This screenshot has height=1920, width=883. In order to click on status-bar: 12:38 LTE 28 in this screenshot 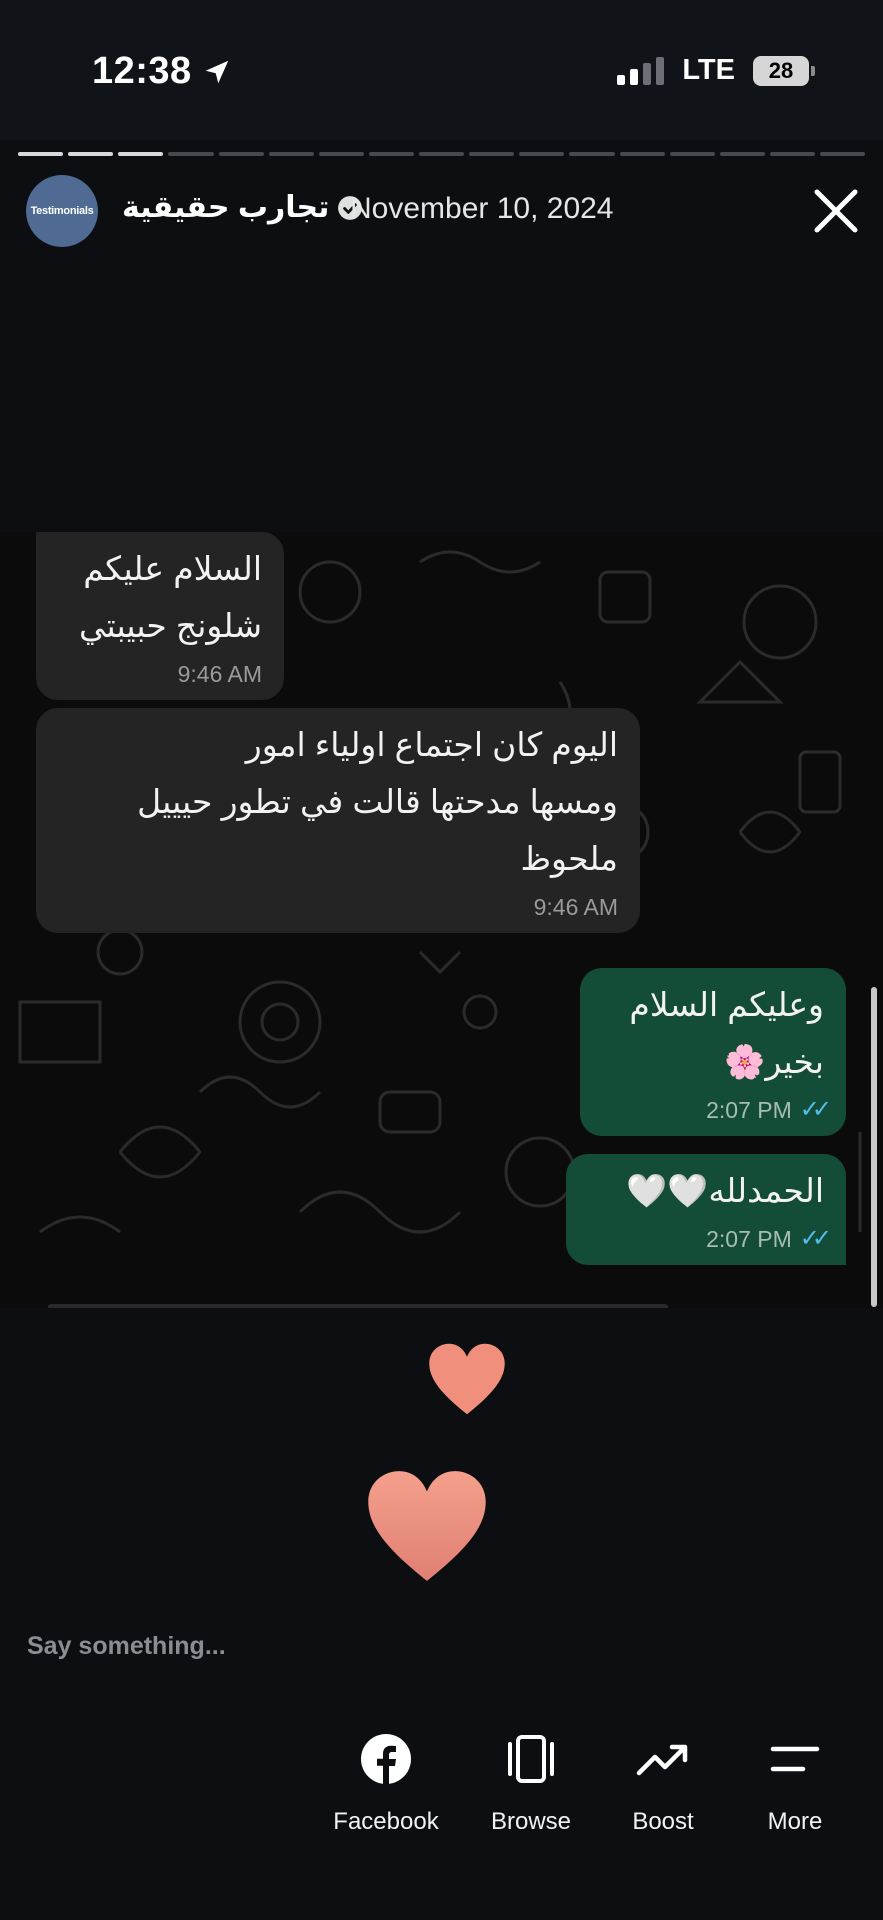, I will do `click(441, 70)`.